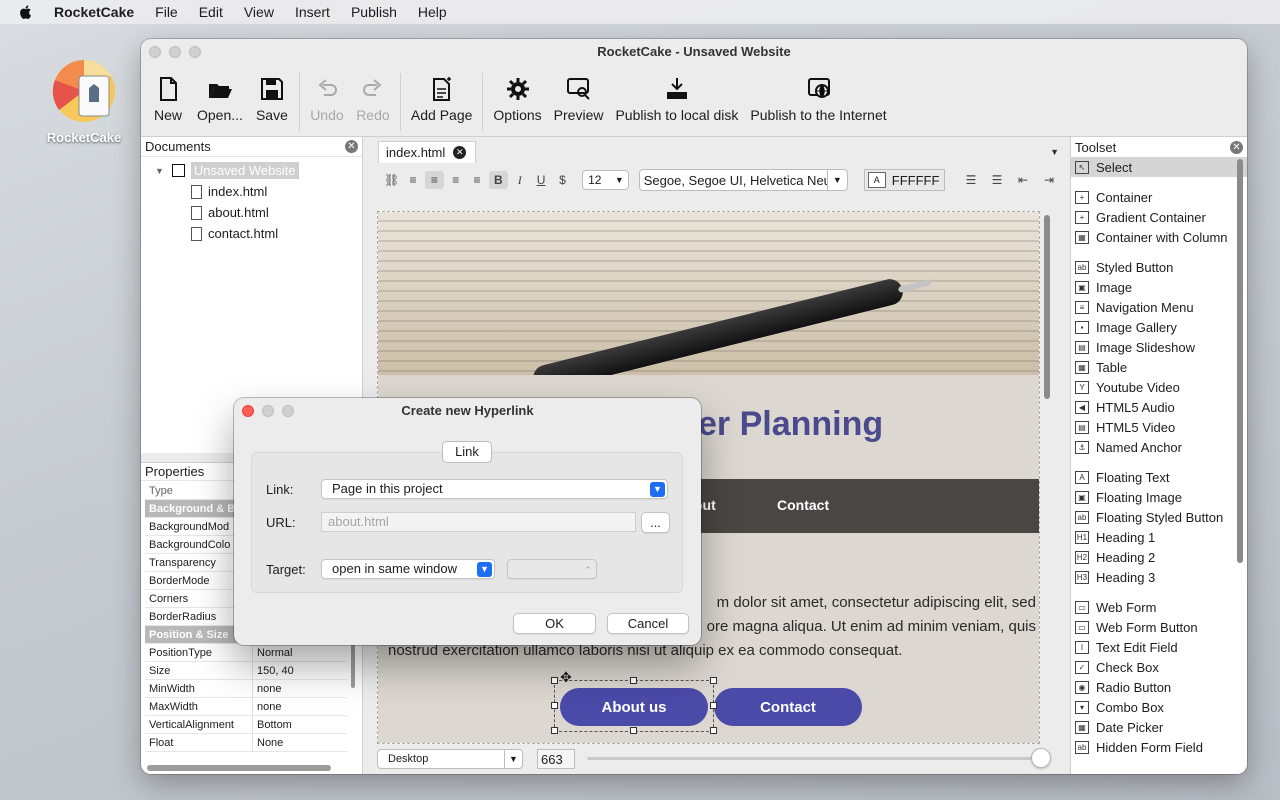 The image size is (1280, 800). Describe the element at coordinates (300, 724) in the screenshot. I see `property-value: Bottom` at that location.